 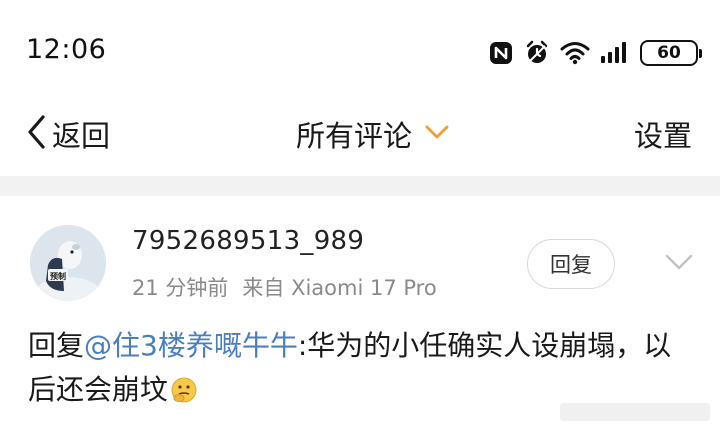 I want to click on comment-filter-dropdown: 所有评论, so click(x=373, y=134).